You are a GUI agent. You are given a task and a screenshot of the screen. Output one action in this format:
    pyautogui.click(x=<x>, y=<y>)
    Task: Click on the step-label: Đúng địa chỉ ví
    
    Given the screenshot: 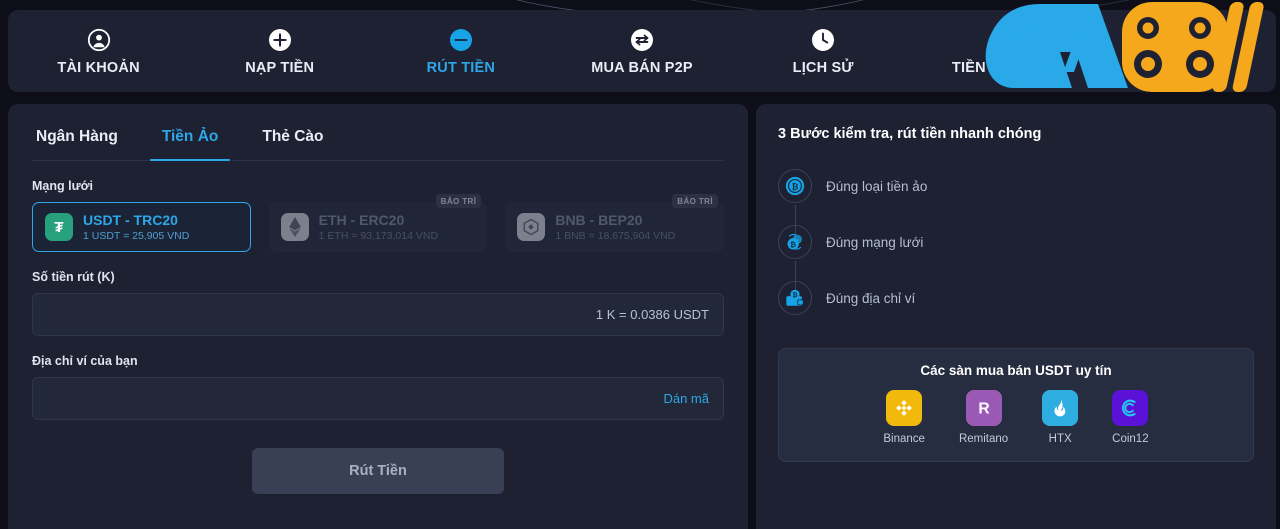 What is the action you would take?
    pyautogui.click(x=871, y=298)
    